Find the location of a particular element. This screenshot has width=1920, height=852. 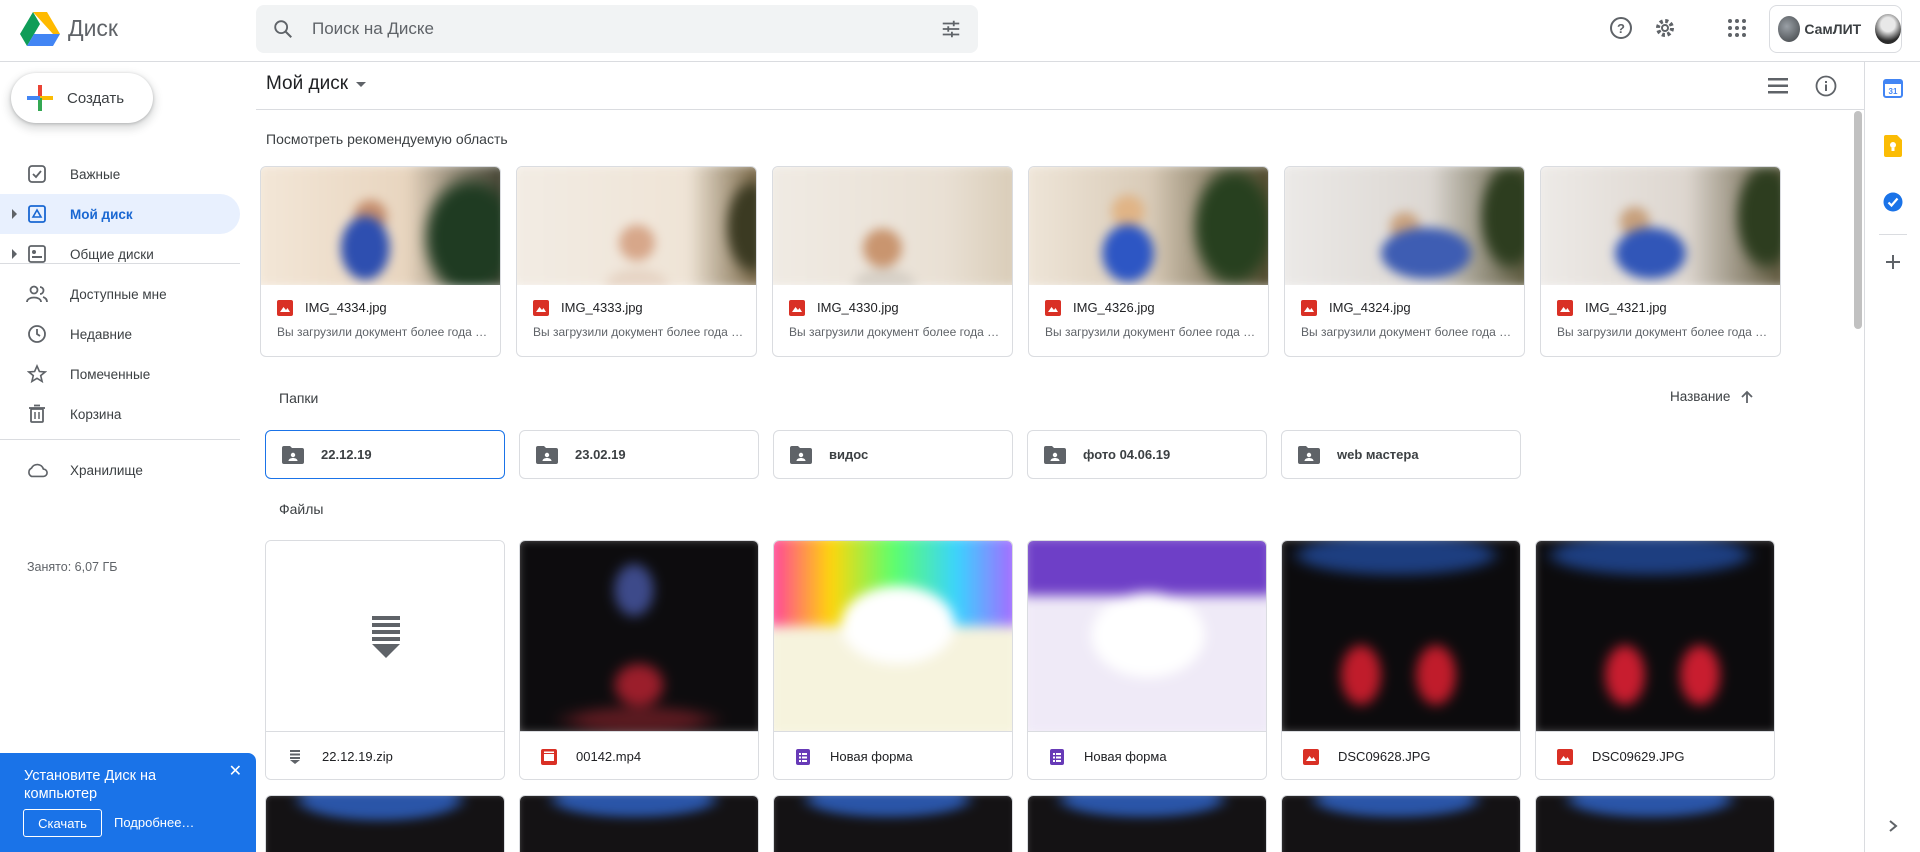

top-bar: Диск ? СамЛИТ is located at coordinates (960, 31).